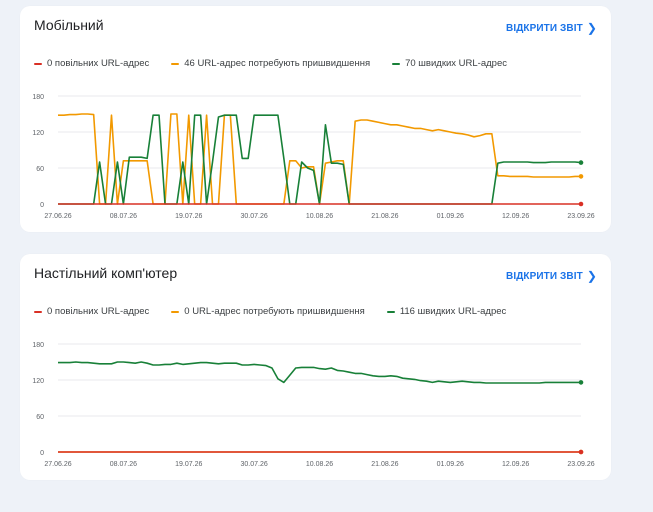 Image resolution: width=653 pixels, height=512 pixels. I want to click on legend-item-fast: 116 швидких URL-адрес, so click(446, 311).